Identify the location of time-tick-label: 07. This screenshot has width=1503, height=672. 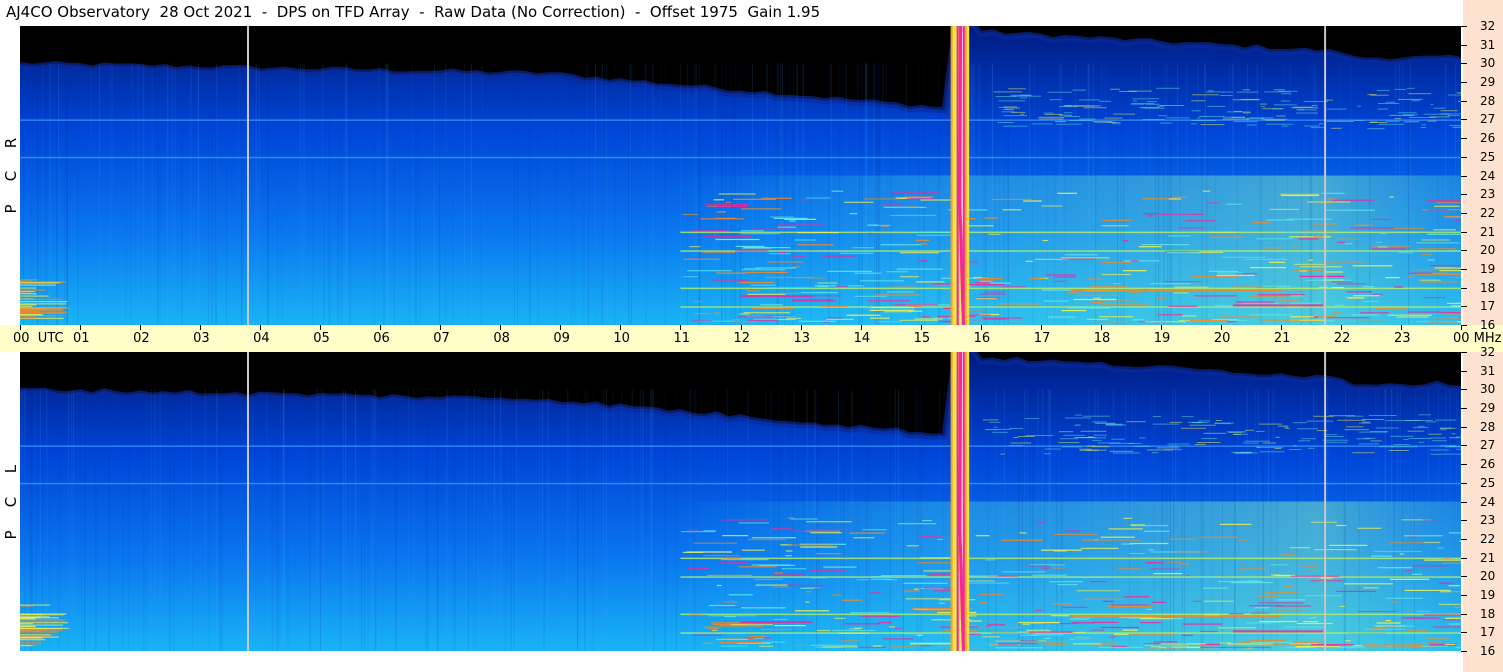
(441, 338).